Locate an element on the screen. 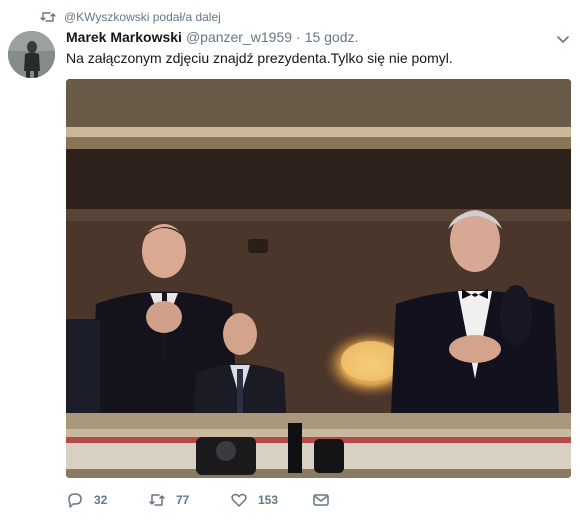 The height and width of the screenshot is (523, 580). like-count: 153 is located at coordinates (268, 500).